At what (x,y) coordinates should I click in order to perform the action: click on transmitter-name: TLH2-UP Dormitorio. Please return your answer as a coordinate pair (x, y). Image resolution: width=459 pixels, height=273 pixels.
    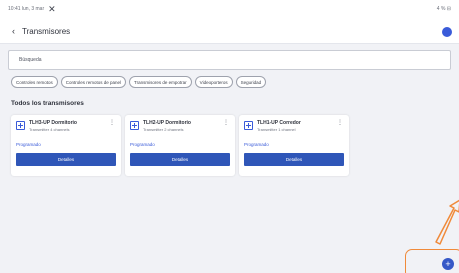
    Looking at the image, I should click on (167, 123).